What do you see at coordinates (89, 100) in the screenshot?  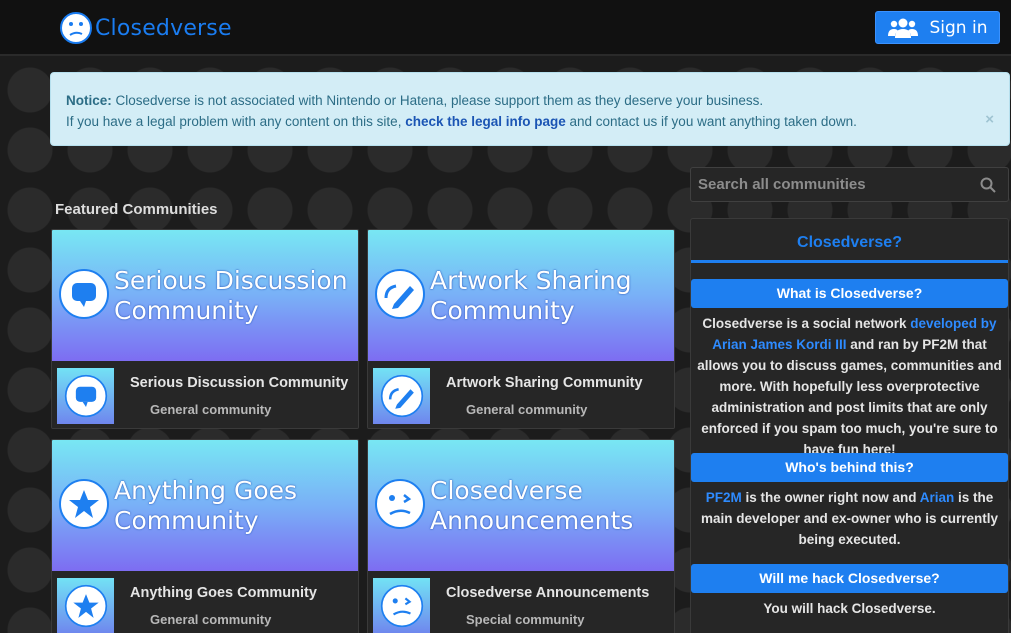 I see `notice-prefix: Notice:` at bounding box center [89, 100].